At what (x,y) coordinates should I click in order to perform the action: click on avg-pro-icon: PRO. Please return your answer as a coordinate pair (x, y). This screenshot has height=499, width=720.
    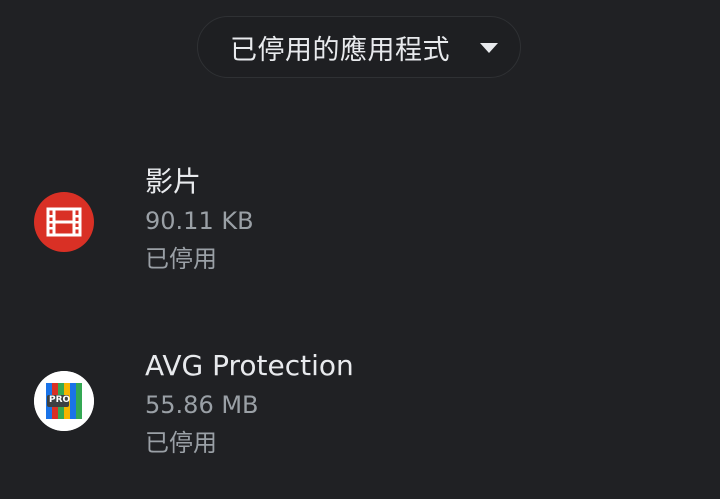
    Looking at the image, I should click on (64, 401).